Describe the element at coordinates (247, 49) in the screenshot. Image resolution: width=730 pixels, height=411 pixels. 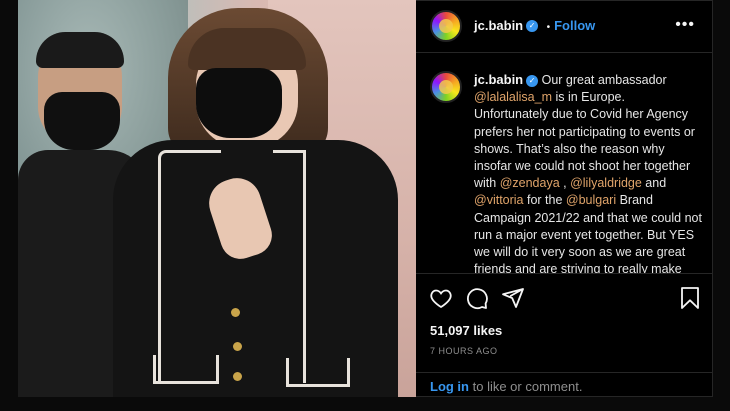
I see `photo-woman-bangs` at that location.